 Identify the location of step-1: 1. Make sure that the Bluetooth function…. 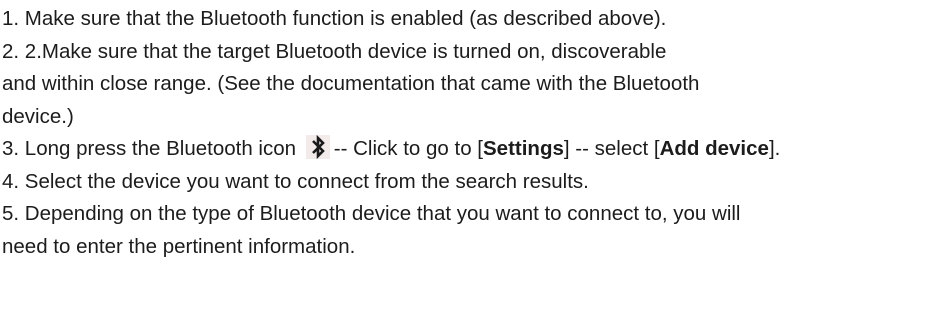
(334, 18).